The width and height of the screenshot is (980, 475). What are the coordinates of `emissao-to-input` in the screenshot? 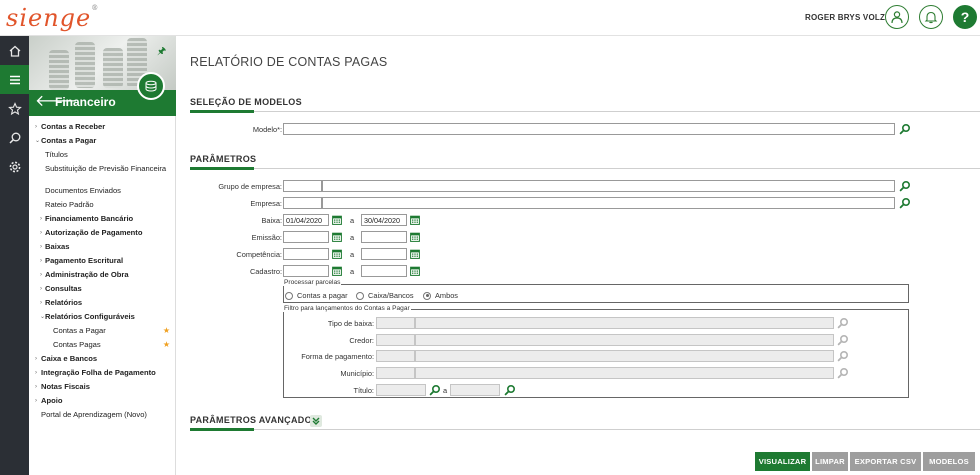 It's located at (384, 237).